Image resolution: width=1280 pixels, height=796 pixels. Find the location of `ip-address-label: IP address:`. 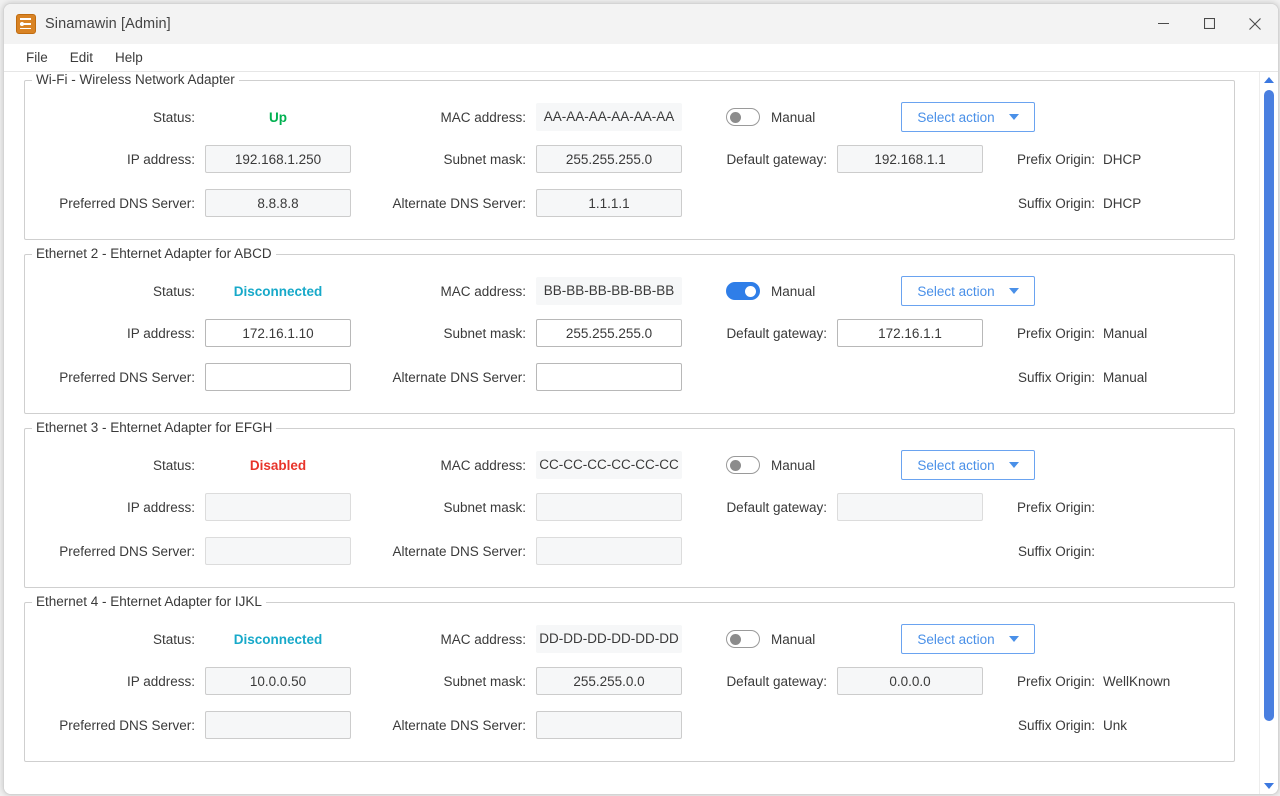

ip-address-label: IP address: is located at coordinates (160, 681).